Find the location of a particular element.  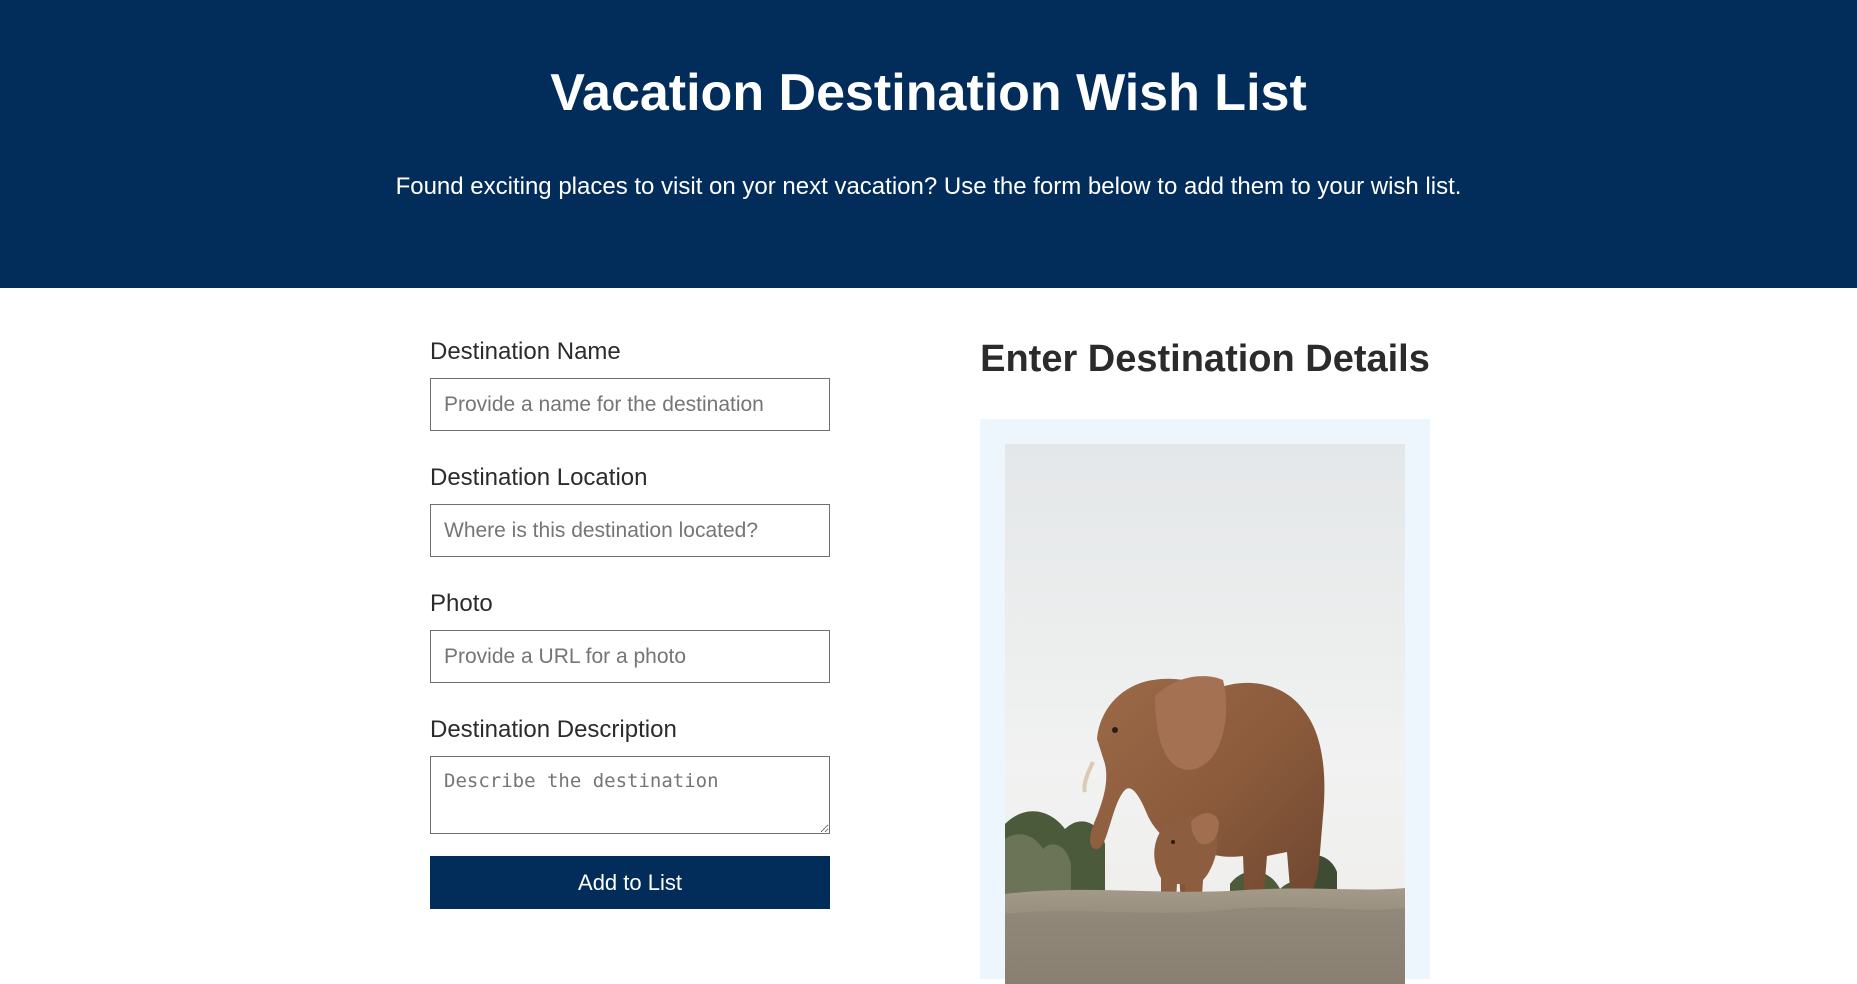

location-field-group: Destination Location is located at coordinates (630, 509).